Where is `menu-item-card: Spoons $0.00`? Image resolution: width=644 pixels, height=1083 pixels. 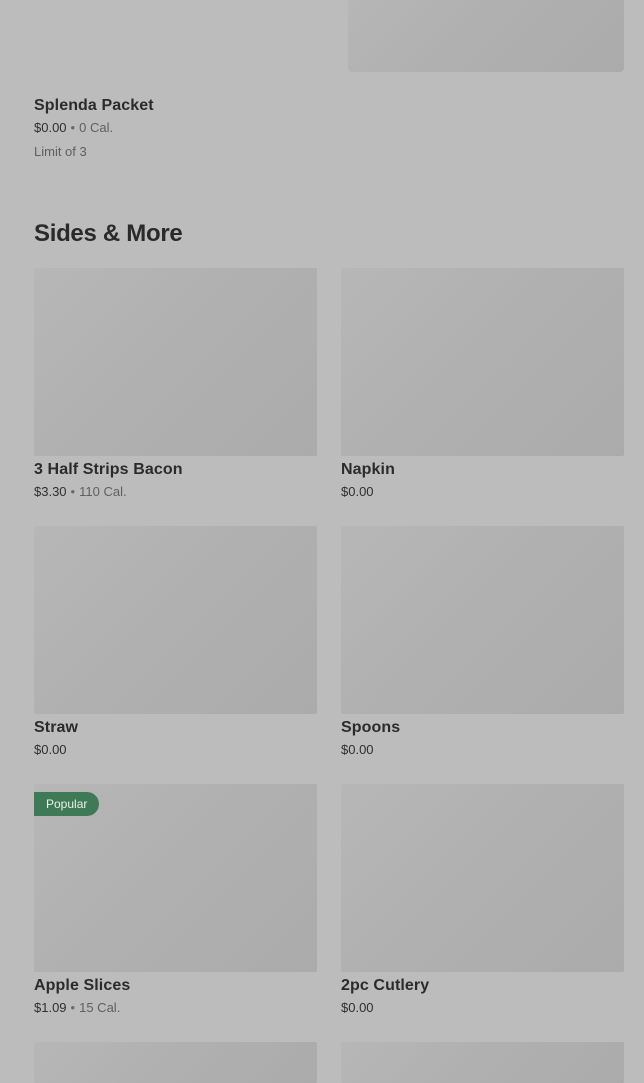
menu-item-card: Spoons $0.00 is located at coordinates (482, 642).